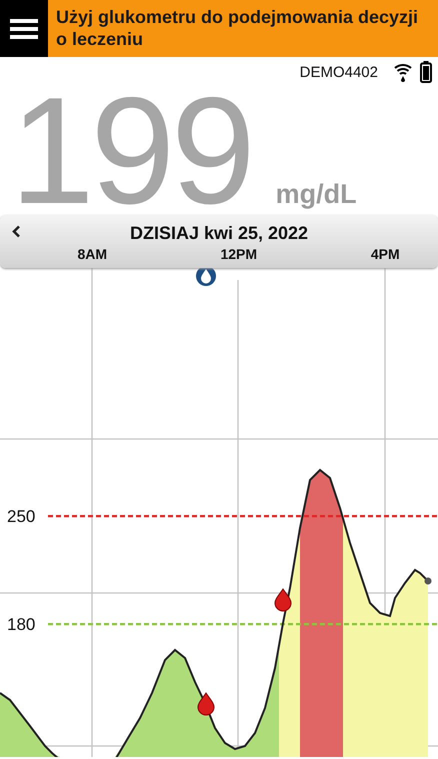 This screenshot has height=759, width=438. What do you see at coordinates (21, 516) in the screenshot?
I see `threshold-label: 250` at bounding box center [21, 516].